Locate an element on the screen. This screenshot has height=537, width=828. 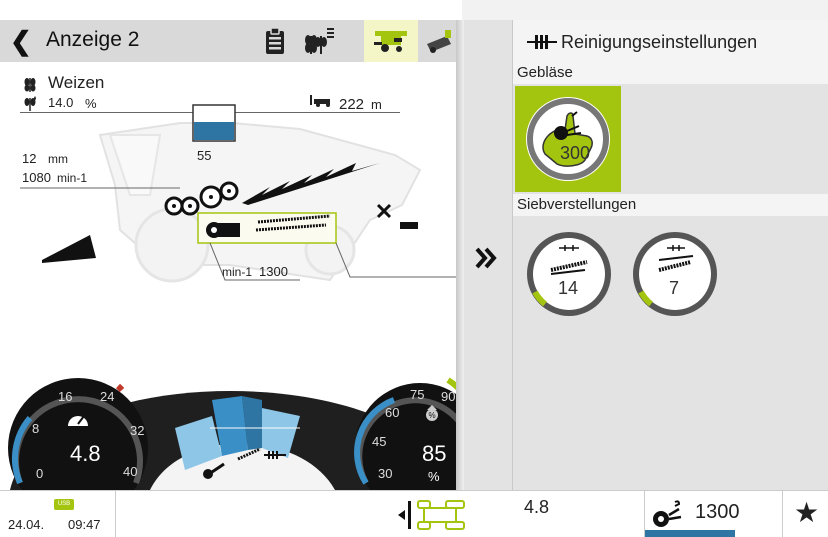
load-value: 85 is located at coordinates (434, 453).